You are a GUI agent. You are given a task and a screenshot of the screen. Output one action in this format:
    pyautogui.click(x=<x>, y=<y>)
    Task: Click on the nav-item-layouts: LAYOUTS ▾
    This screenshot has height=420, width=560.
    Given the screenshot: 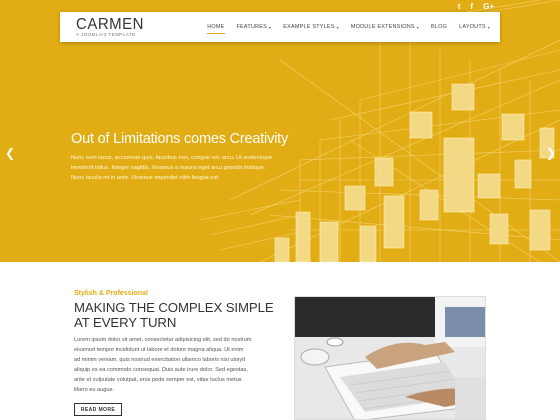 What is the action you would take?
    pyautogui.click(x=474, y=27)
    